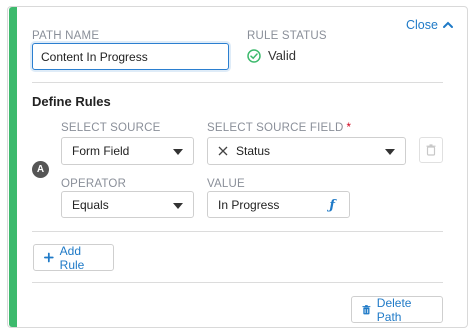 The height and width of the screenshot is (333, 474). What do you see at coordinates (332, 205) in the screenshot?
I see `function-icon: ƒ` at bounding box center [332, 205].